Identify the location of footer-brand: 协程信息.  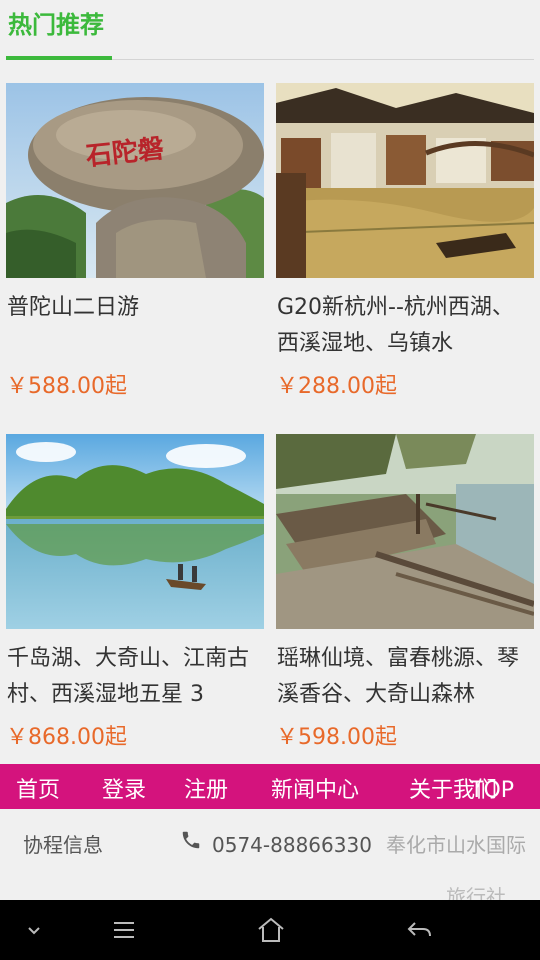
(63, 845).